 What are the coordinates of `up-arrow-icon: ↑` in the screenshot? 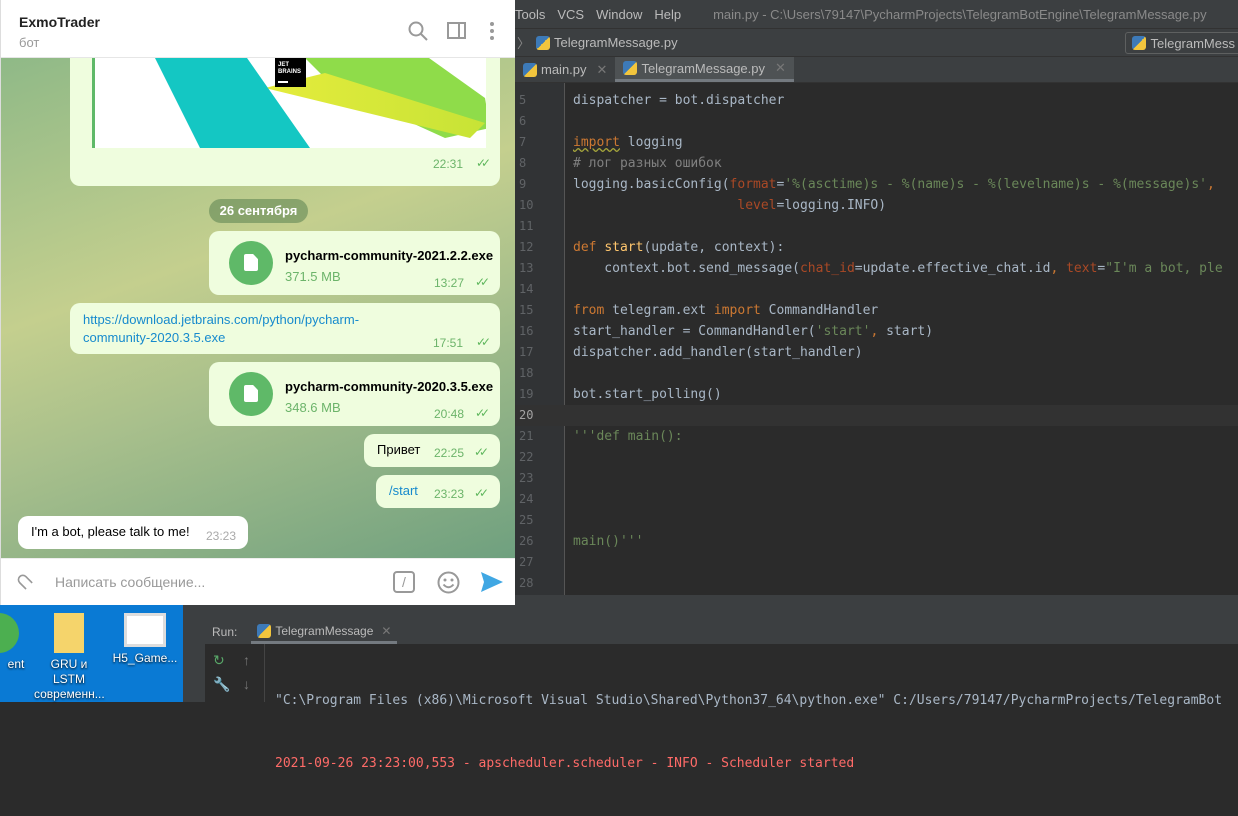 It's located at (246, 660).